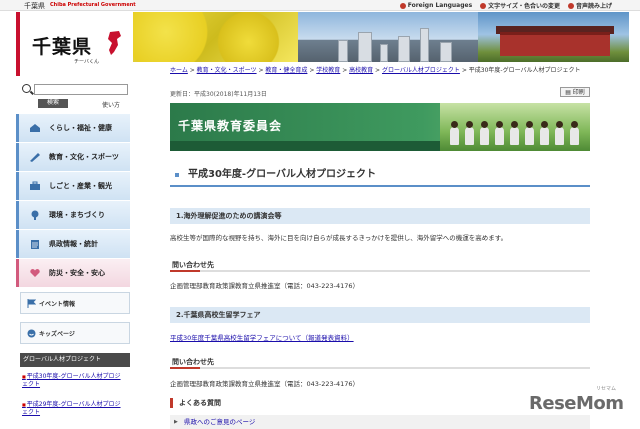 Image resolution: width=640 pixels, height=429 pixels. What do you see at coordinates (34, 6) in the screenshot?
I see `pref-name: 千葉県` at bounding box center [34, 6].